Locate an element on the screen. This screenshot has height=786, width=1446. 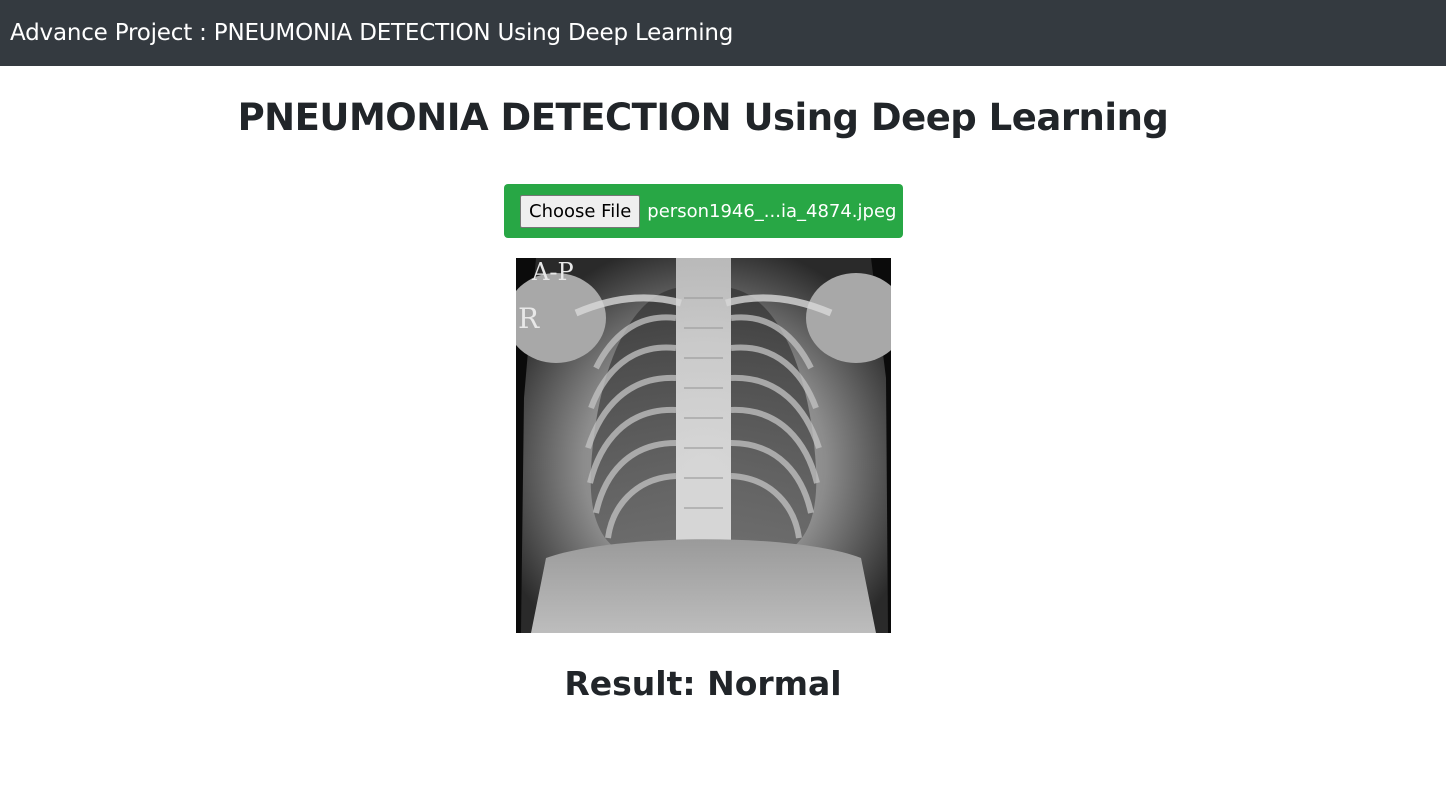
chest-xray-image: A-P R is located at coordinates (703, 445).